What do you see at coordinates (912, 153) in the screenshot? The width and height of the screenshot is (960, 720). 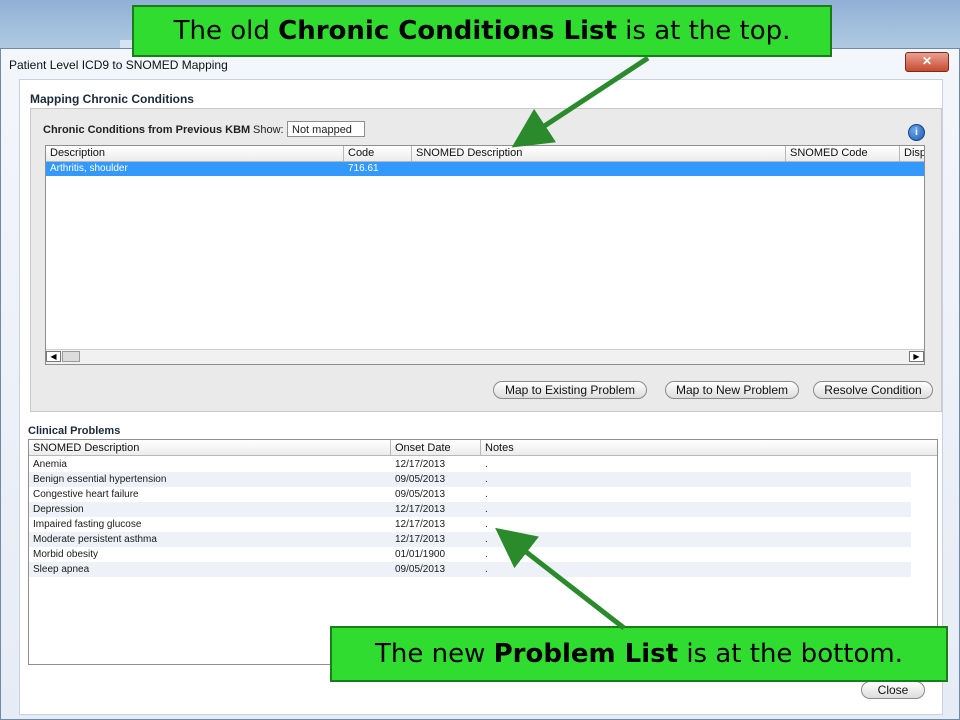 I see `column-header-disp: Disp` at bounding box center [912, 153].